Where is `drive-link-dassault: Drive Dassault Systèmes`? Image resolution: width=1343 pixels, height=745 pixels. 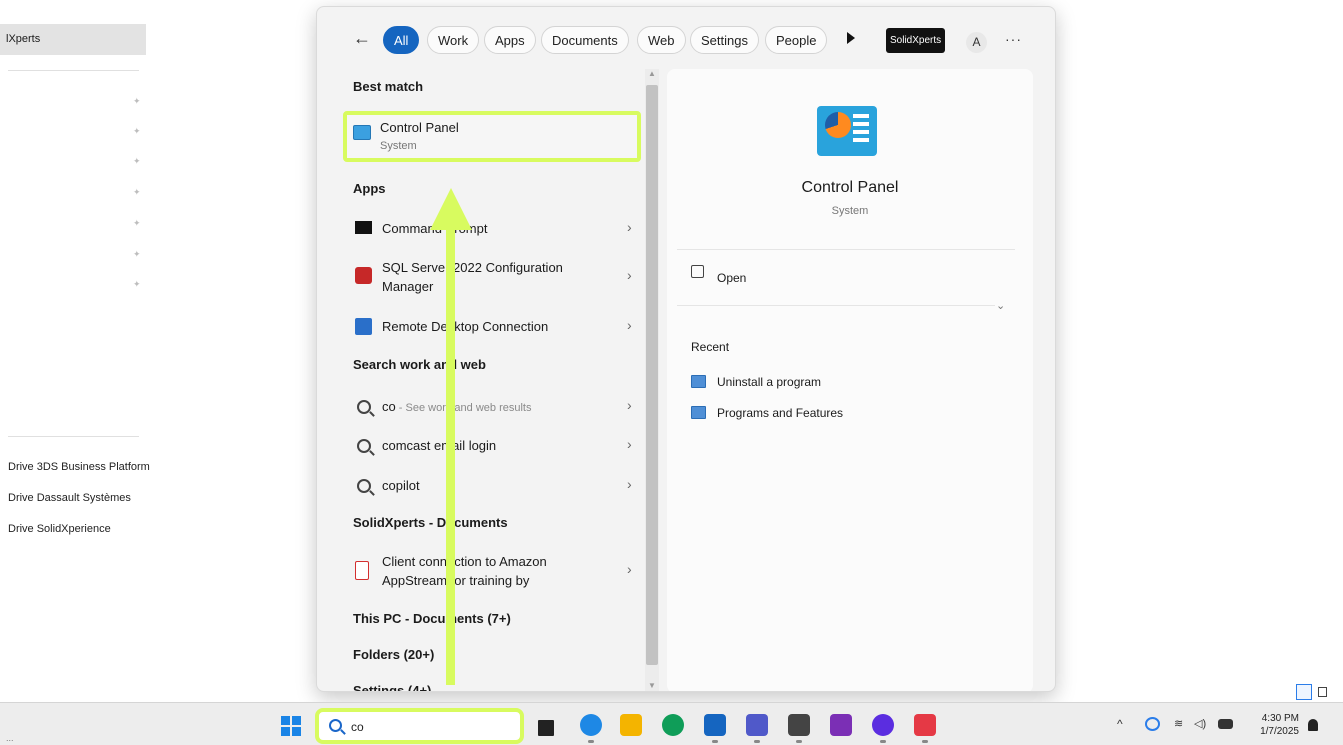 drive-link-dassault: Drive Dassault Systèmes is located at coordinates (69, 498).